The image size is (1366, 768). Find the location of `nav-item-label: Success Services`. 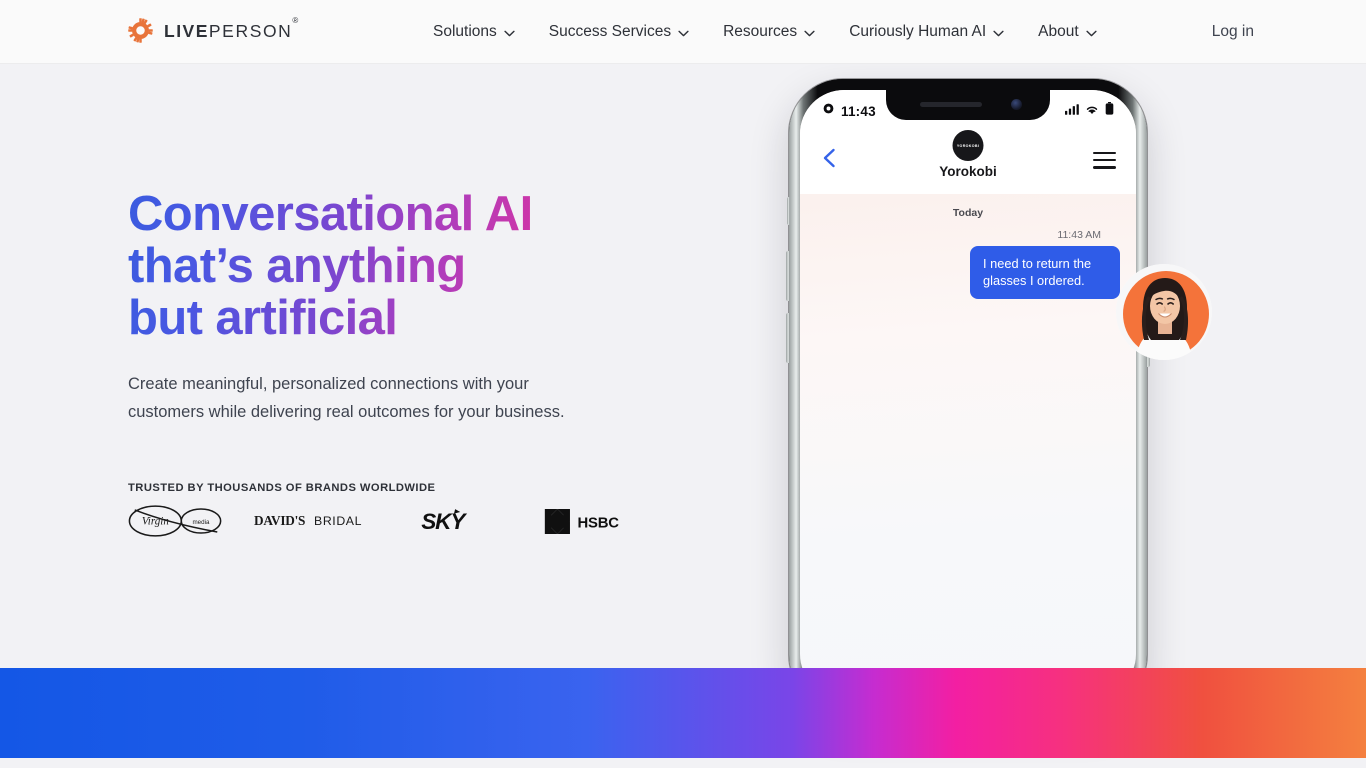

nav-item-label: Success Services is located at coordinates (610, 31).